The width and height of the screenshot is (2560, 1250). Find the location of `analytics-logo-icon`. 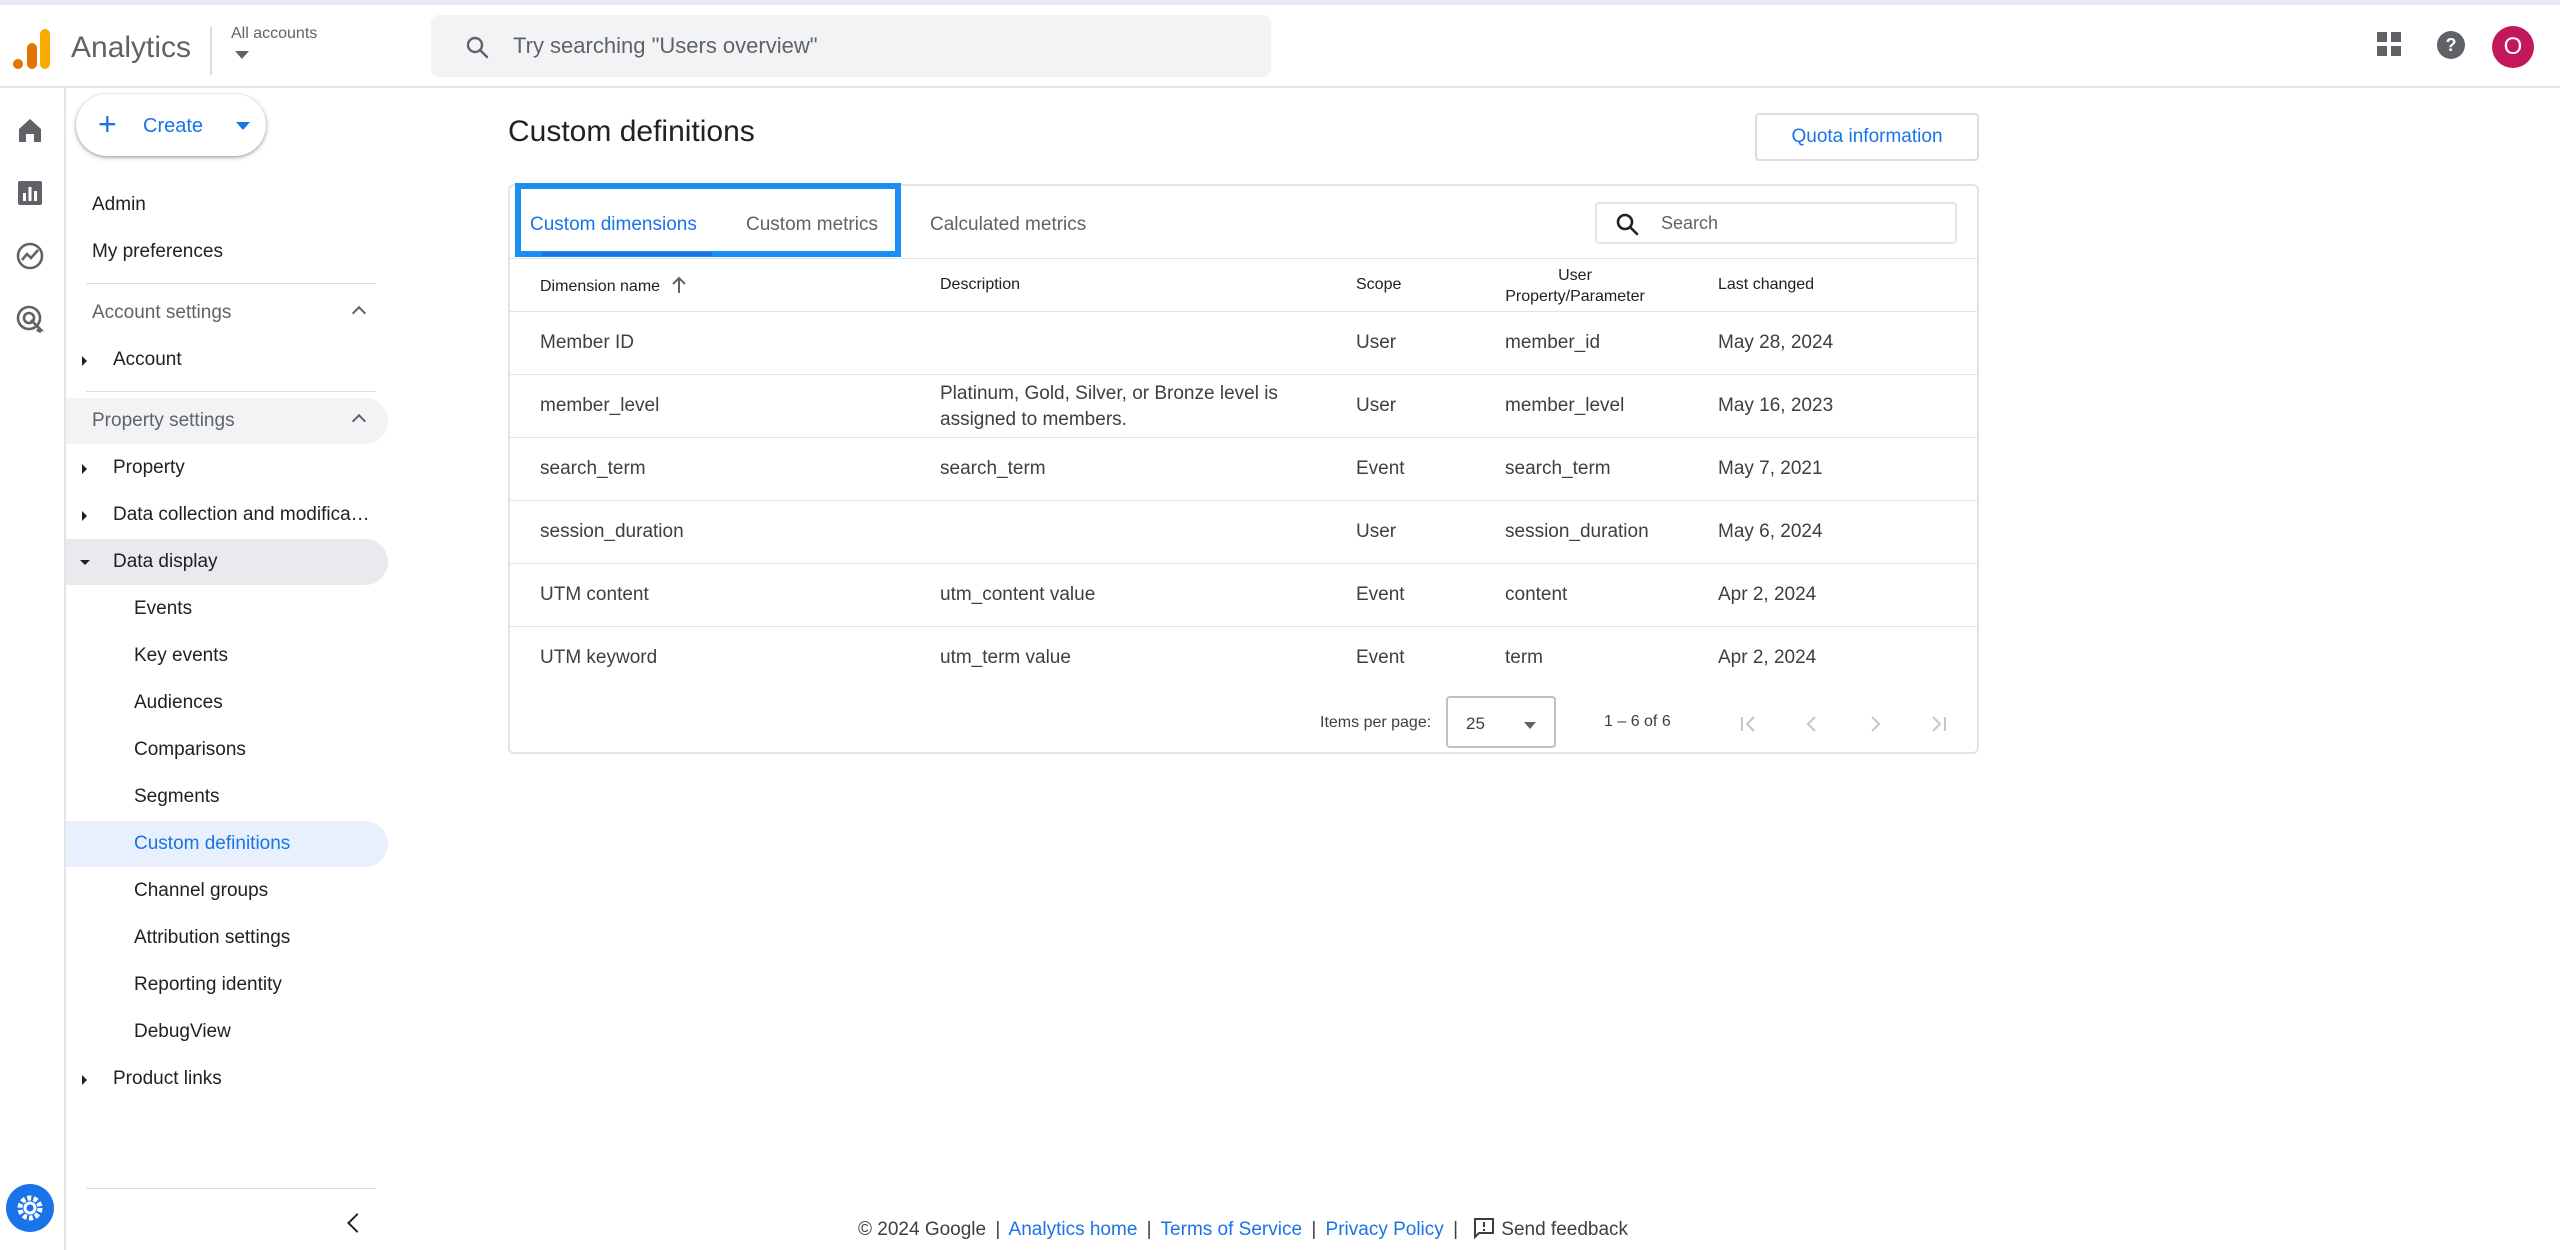

analytics-logo-icon is located at coordinates (32, 49).